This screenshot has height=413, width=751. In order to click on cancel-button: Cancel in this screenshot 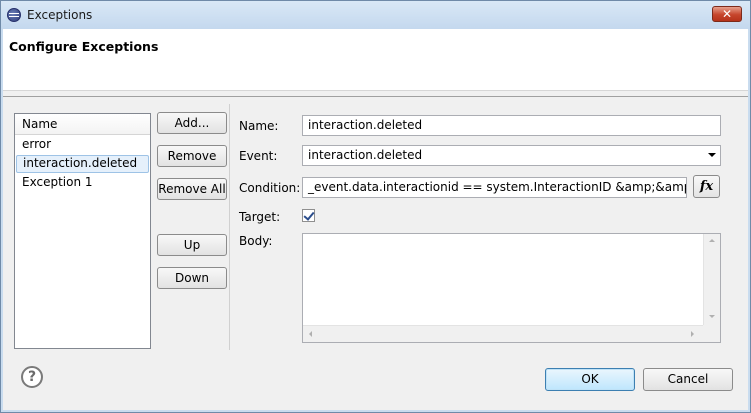, I will do `click(688, 379)`.